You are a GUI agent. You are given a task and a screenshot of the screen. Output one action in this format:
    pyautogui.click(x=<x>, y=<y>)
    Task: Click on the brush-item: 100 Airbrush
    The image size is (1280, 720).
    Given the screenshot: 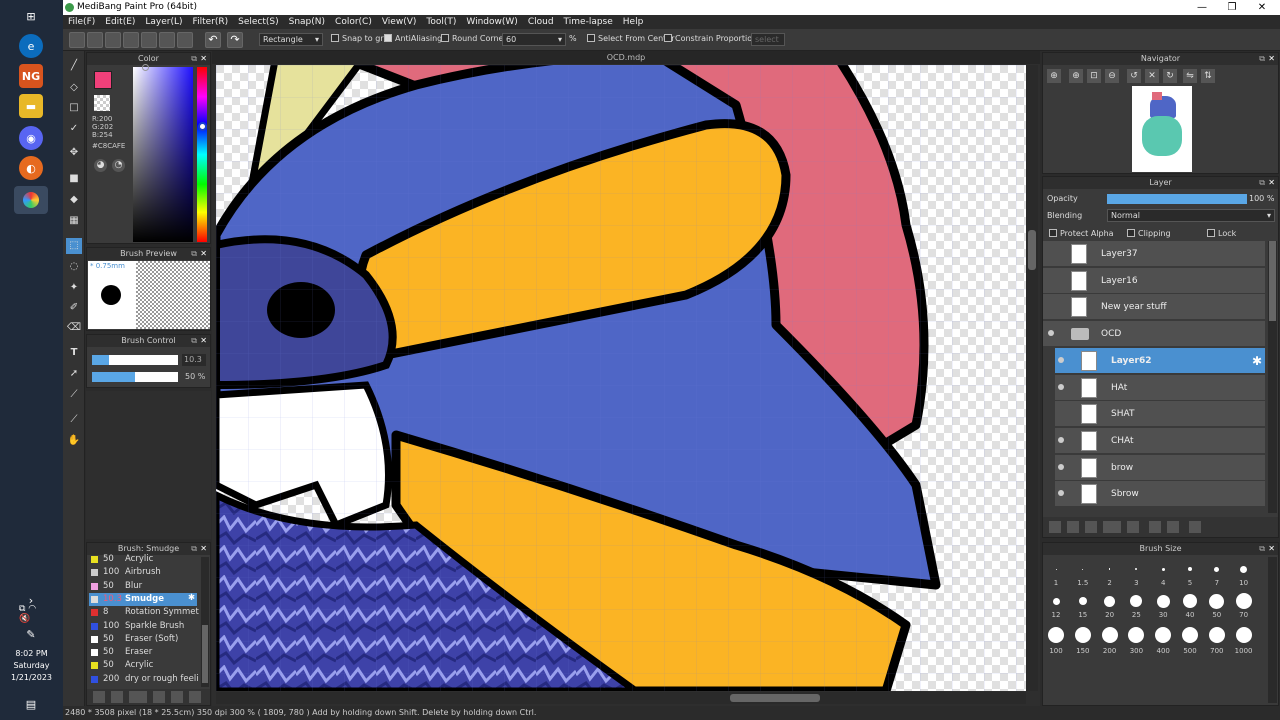 What is the action you would take?
    pyautogui.click(x=143, y=572)
    